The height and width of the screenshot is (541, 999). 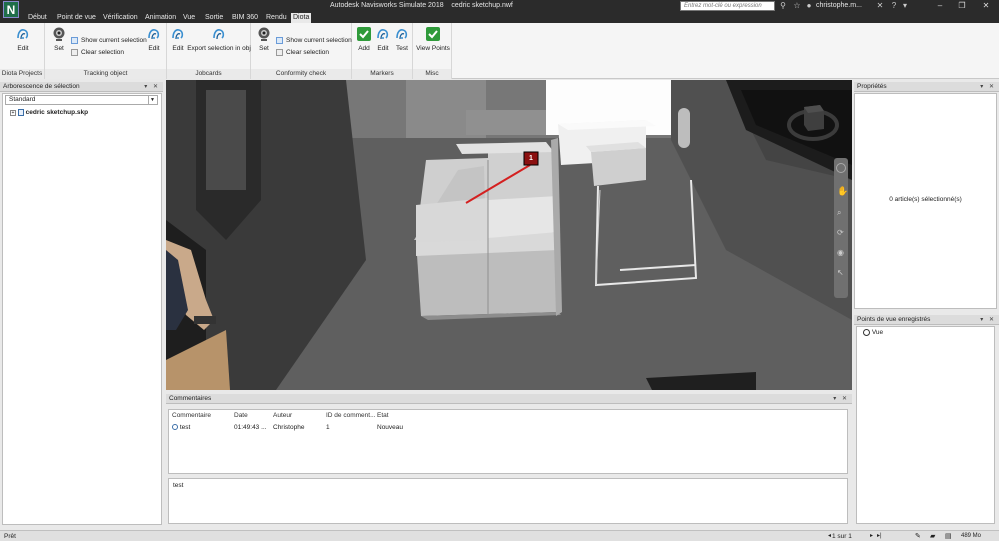 What do you see at coordinates (160, 18) in the screenshot?
I see `menu-animation: Animation` at bounding box center [160, 18].